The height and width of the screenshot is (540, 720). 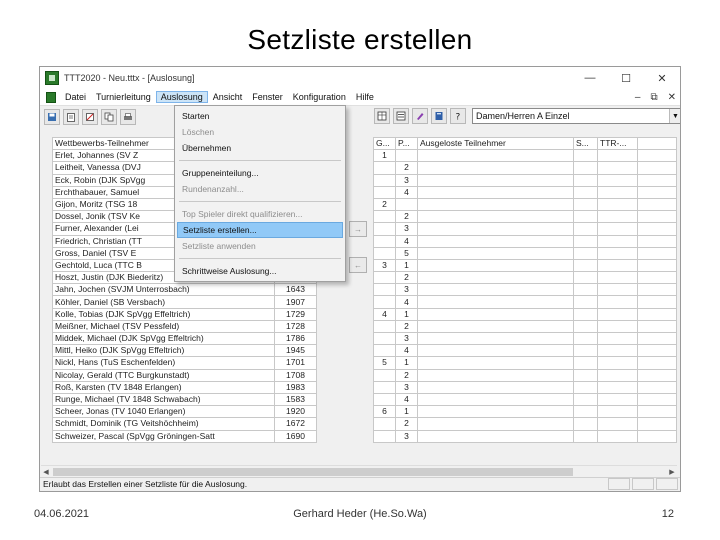 I want to click on table-row: Roß, Karsten (TV 1848 Erlangen) 1983, so click(x=184, y=387).